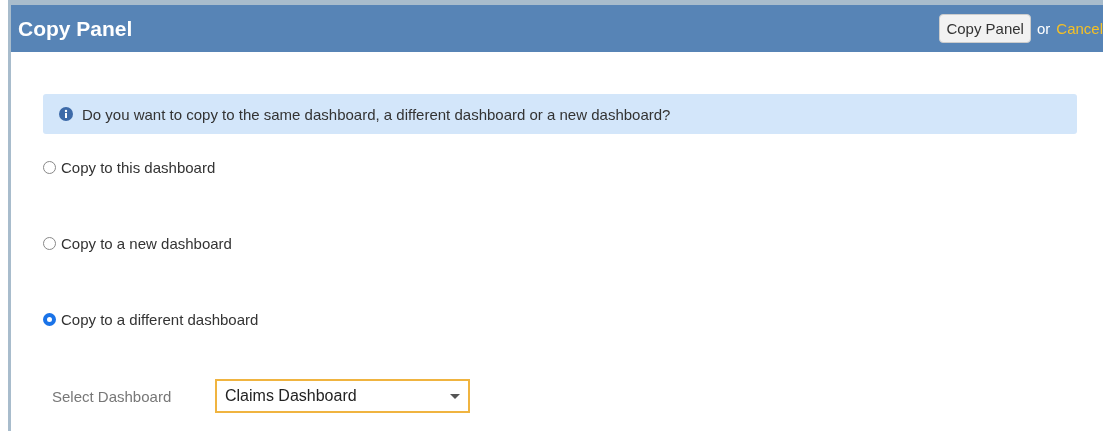 This screenshot has height=436, width=1103. What do you see at coordinates (75, 28) in the screenshot?
I see `panel-title: Copy Panel` at bounding box center [75, 28].